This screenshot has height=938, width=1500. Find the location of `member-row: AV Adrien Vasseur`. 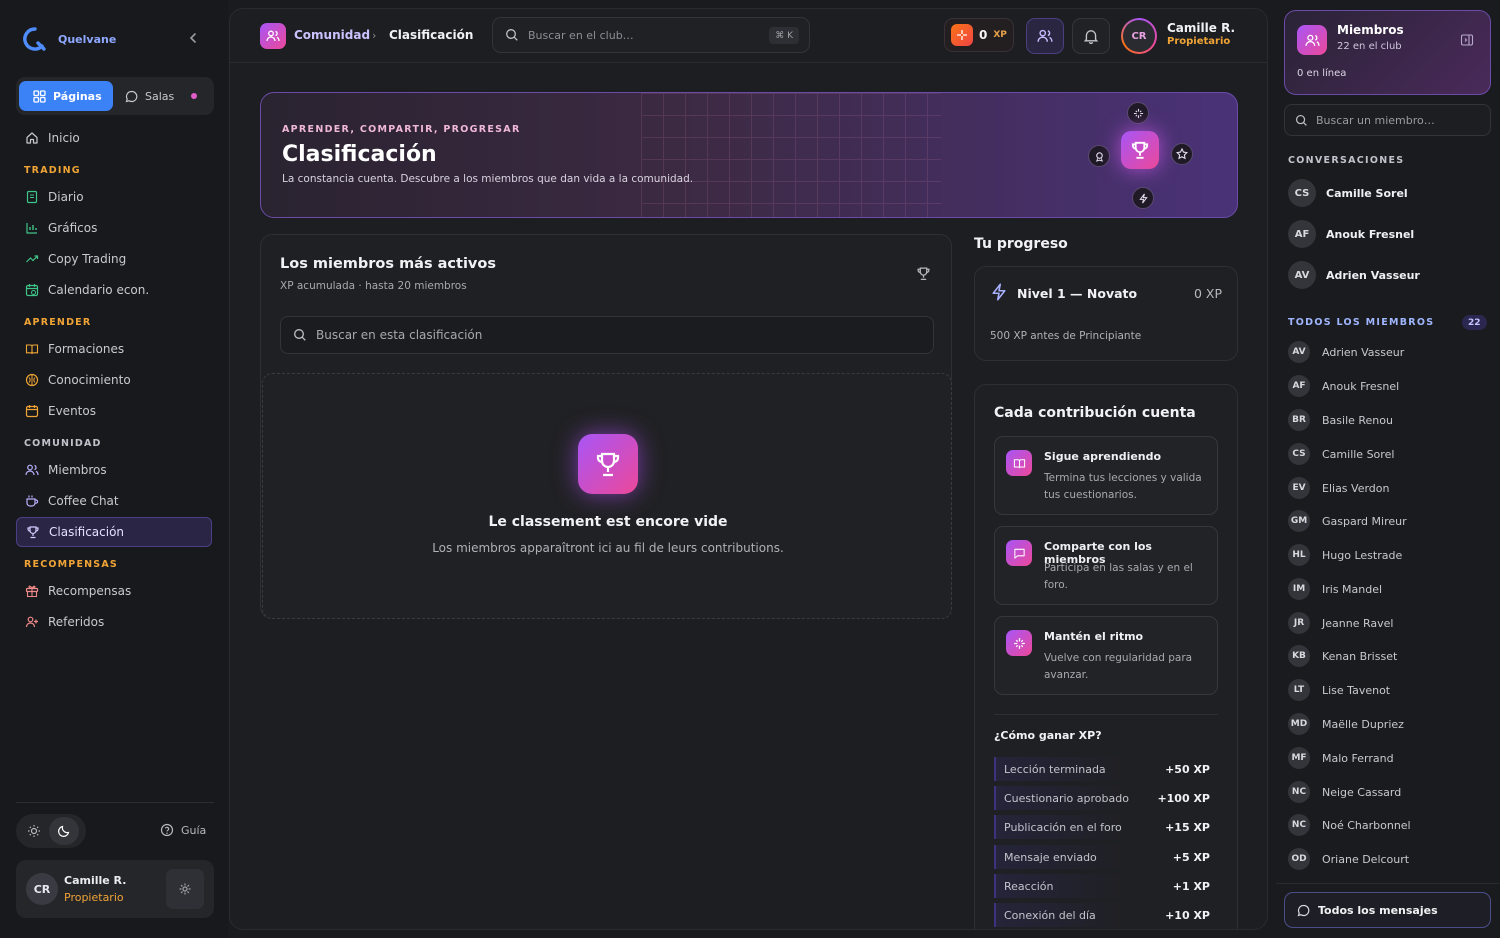

member-row: AV Adrien Vasseur is located at coordinates (1388, 352).